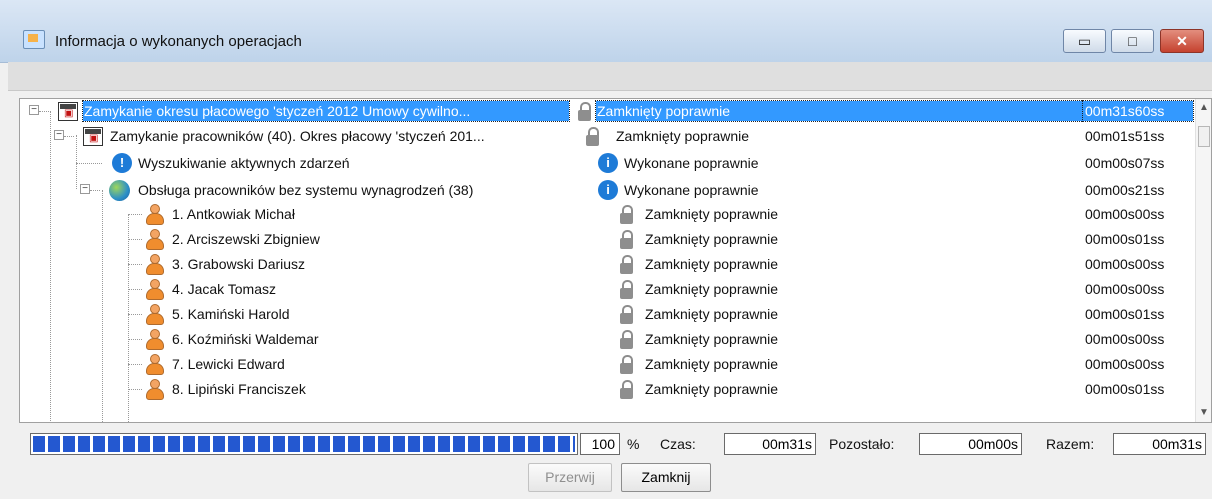  Describe the element at coordinates (1159, 444) in the screenshot. I see `total-value: 00m31s` at that location.